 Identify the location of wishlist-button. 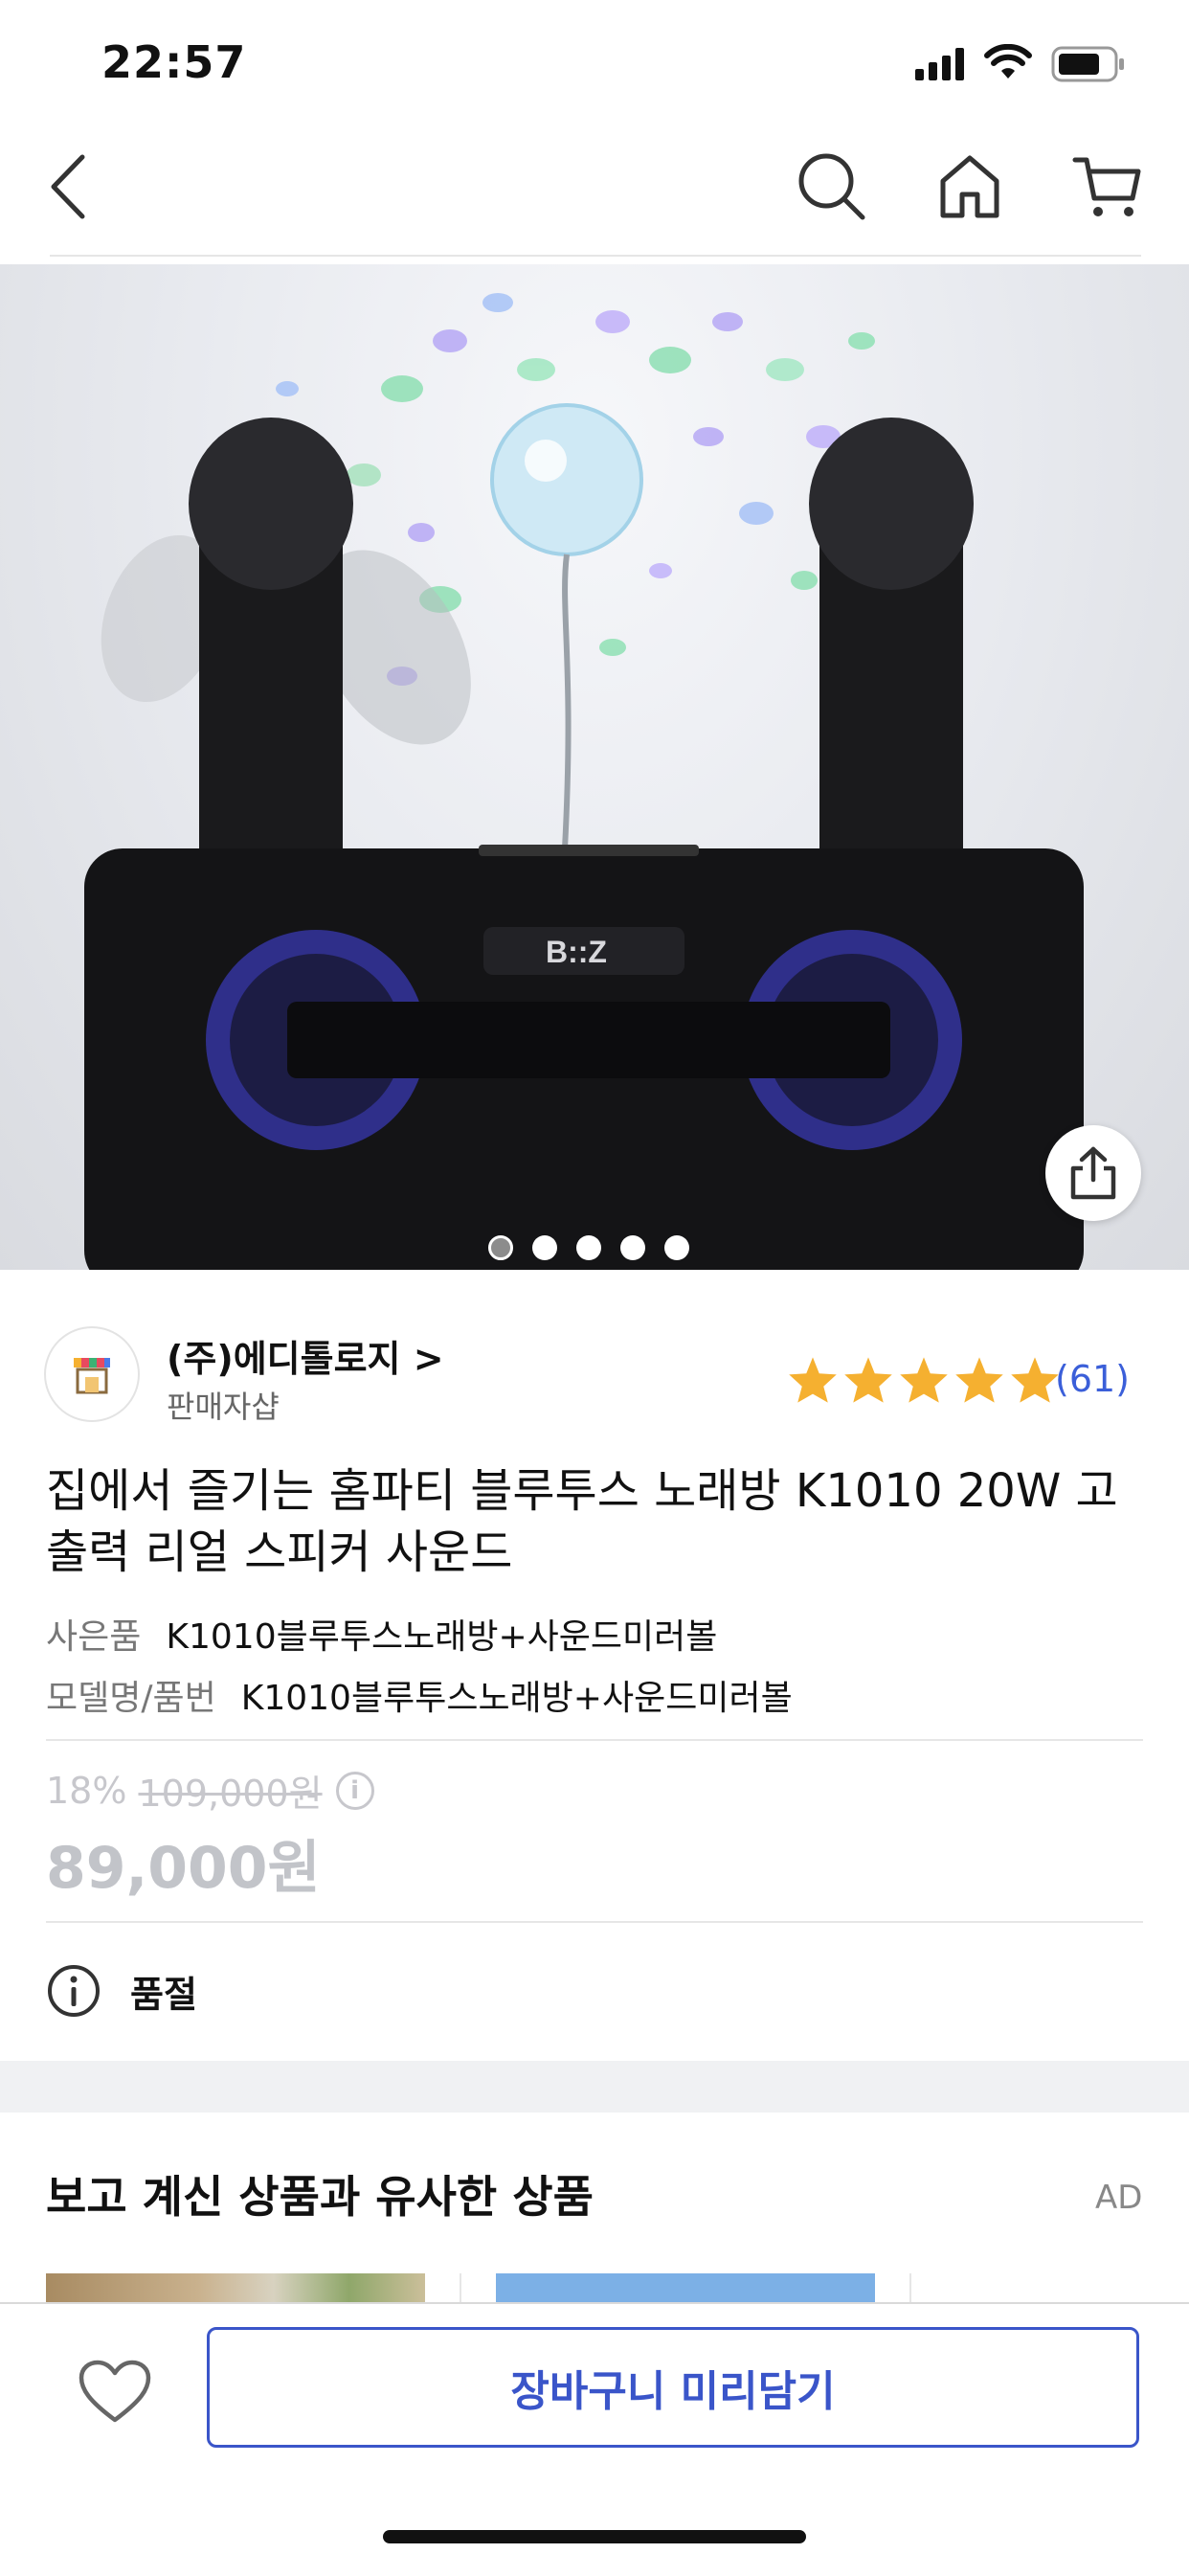
(115, 2392).